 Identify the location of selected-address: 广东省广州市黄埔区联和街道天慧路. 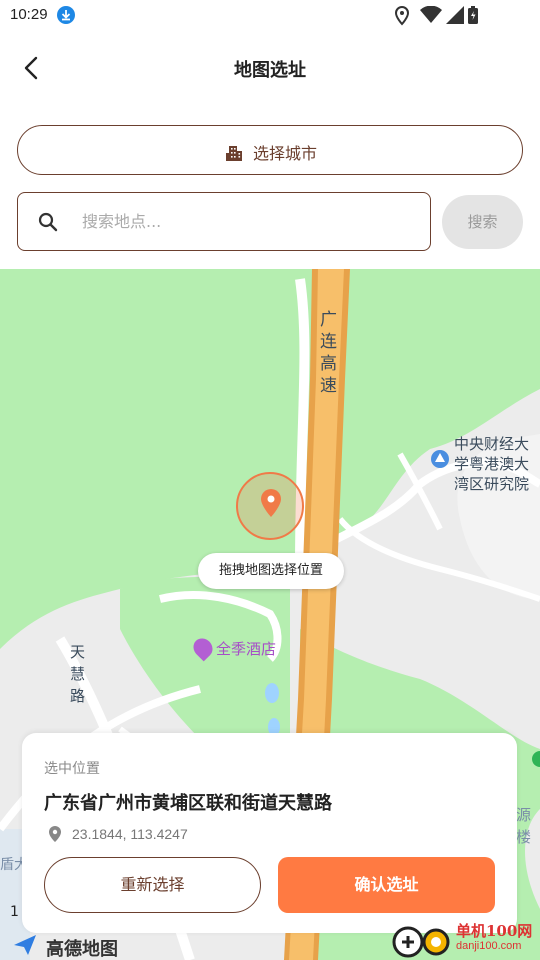
(188, 803).